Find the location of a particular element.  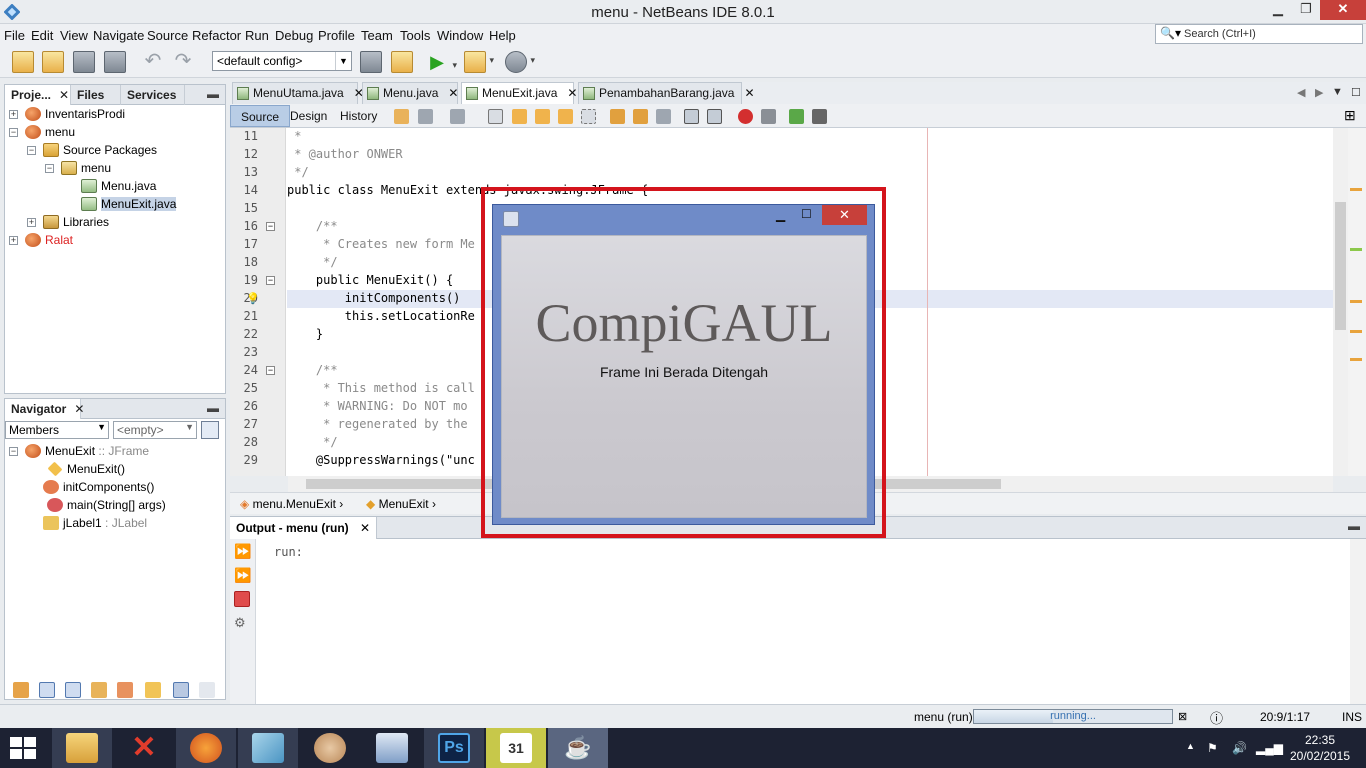

tab-menuexit-java: MenuExit.java ✕ is located at coordinates (519, 93).